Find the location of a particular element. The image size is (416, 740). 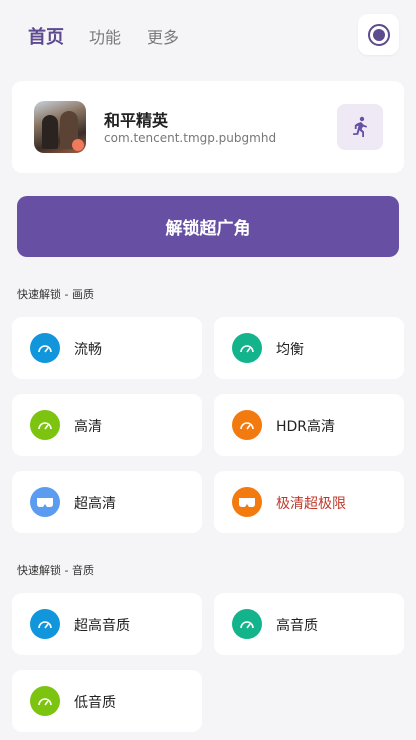

top-bar: 首页 功能 更多 is located at coordinates (208, 35).